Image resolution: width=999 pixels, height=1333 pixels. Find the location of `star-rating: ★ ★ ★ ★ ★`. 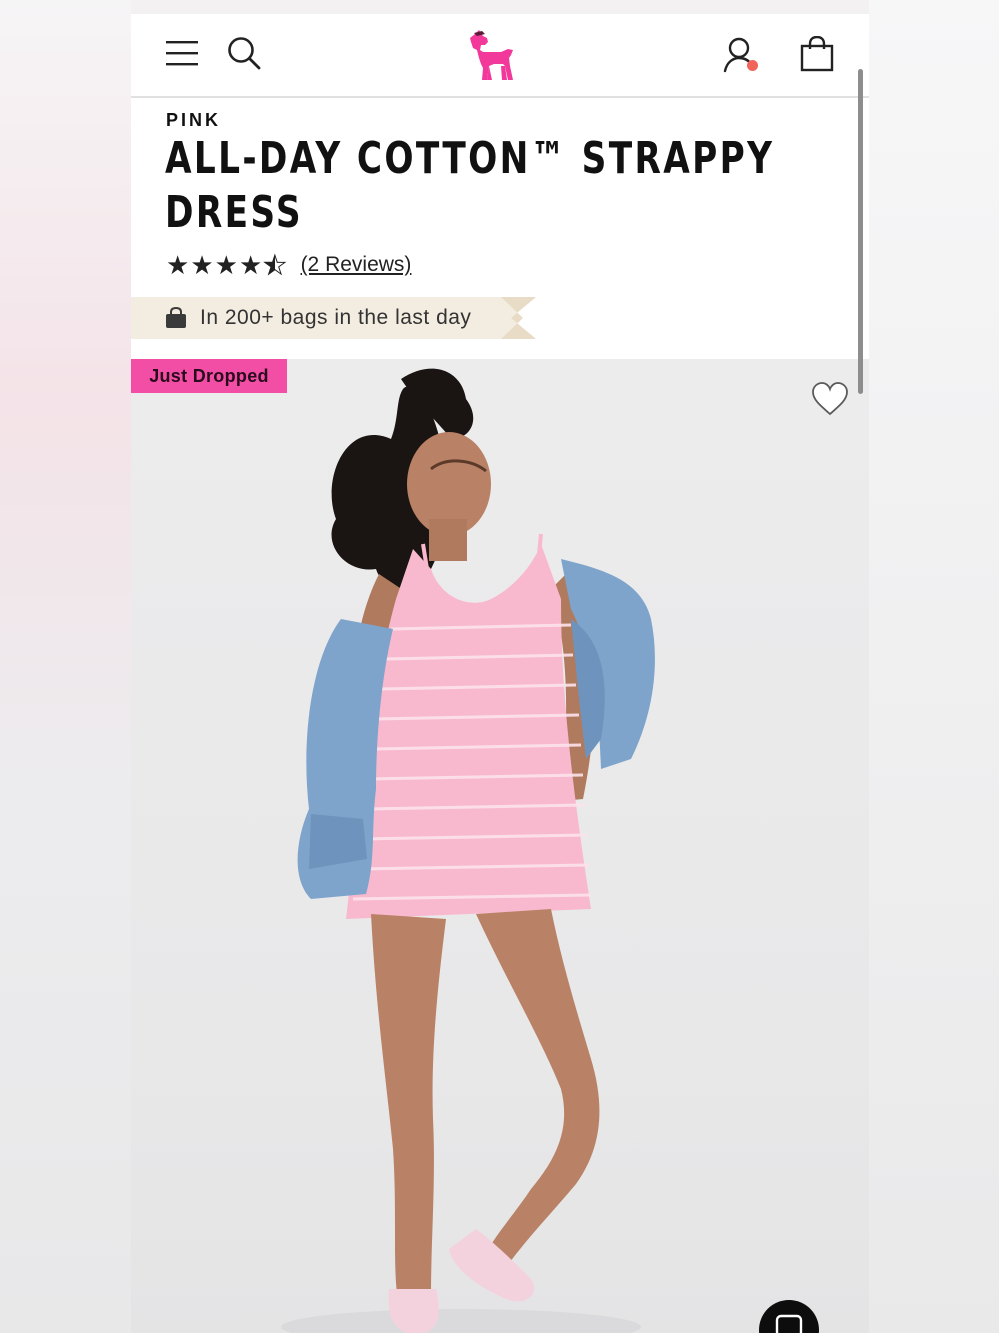

star-rating: ★ ★ ★ ★ ★ is located at coordinates (226, 265).